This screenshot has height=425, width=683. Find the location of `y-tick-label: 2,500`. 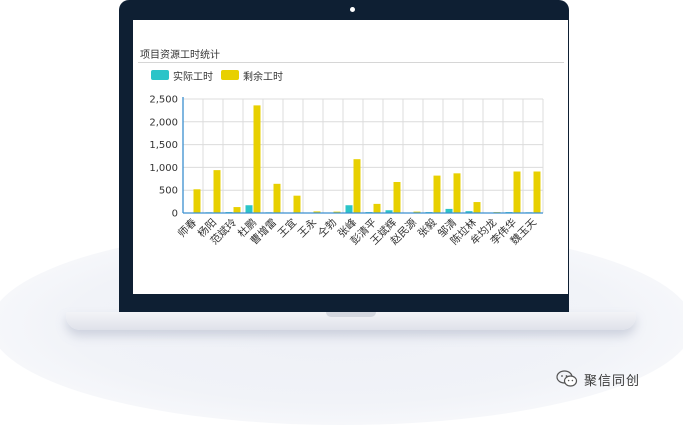

y-tick-label: 2,500 is located at coordinates (163, 100).